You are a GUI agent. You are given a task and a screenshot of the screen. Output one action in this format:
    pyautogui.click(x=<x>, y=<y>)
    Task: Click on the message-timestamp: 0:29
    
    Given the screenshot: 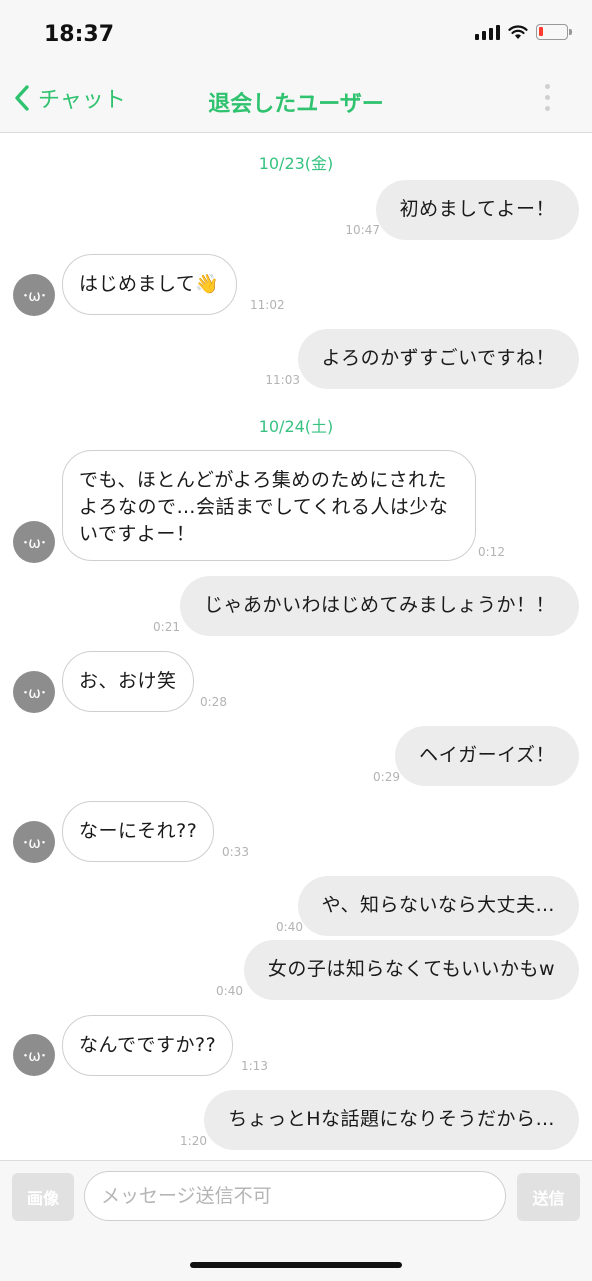 What is the action you would take?
    pyautogui.click(x=386, y=777)
    